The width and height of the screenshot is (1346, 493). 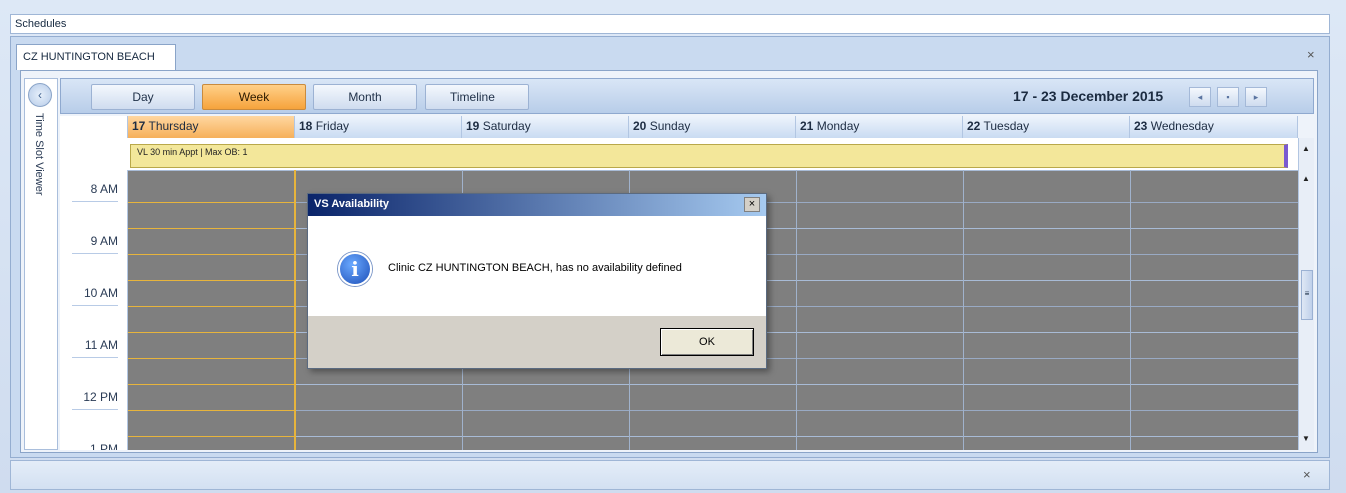 What do you see at coordinates (670, 24) in the screenshot?
I see `panel-title: Schedules` at bounding box center [670, 24].